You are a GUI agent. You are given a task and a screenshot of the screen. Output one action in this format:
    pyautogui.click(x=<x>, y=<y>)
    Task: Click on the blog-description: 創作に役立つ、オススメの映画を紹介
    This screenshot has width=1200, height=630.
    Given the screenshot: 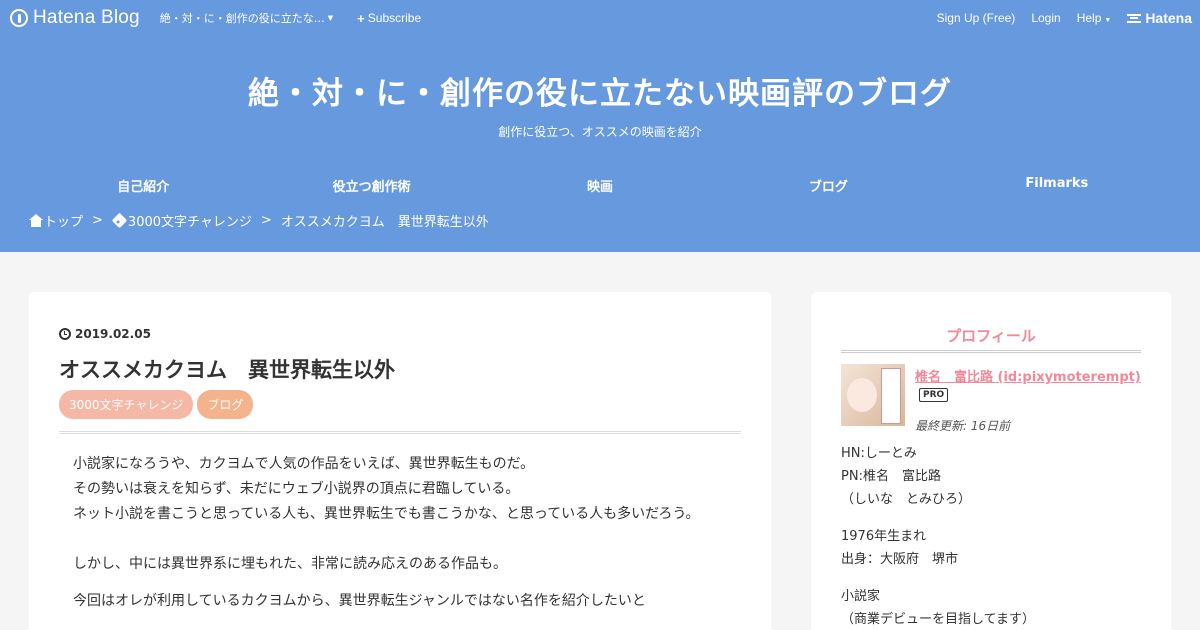 What is the action you would take?
    pyautogui.click(x=600, y=132)
    